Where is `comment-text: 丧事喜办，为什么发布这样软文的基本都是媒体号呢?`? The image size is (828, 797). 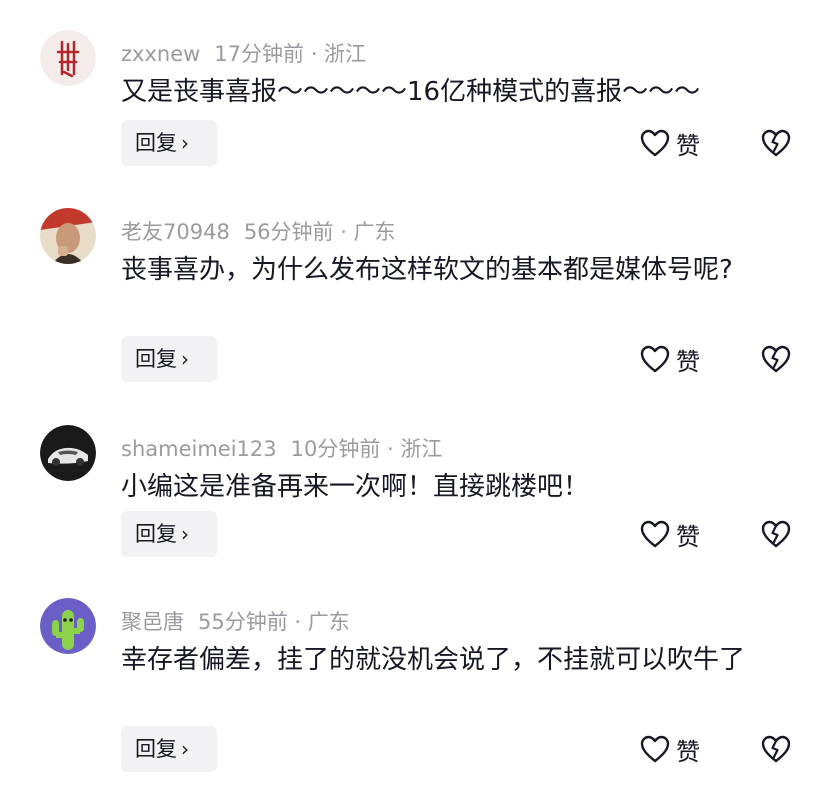 comment-text: 丧事喜办，为什么发布这样软文的基本都是媒体号呢? is located at coordinates (427, 270).